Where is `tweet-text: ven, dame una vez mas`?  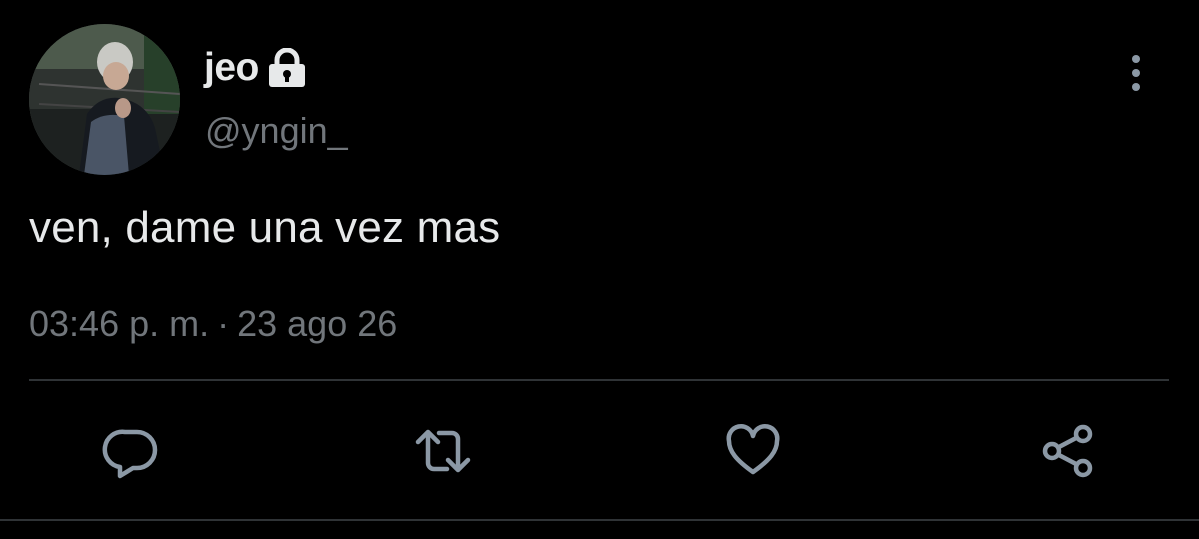 tweet-text: ven, dame una vez mas is located at coordinates (265, 227).